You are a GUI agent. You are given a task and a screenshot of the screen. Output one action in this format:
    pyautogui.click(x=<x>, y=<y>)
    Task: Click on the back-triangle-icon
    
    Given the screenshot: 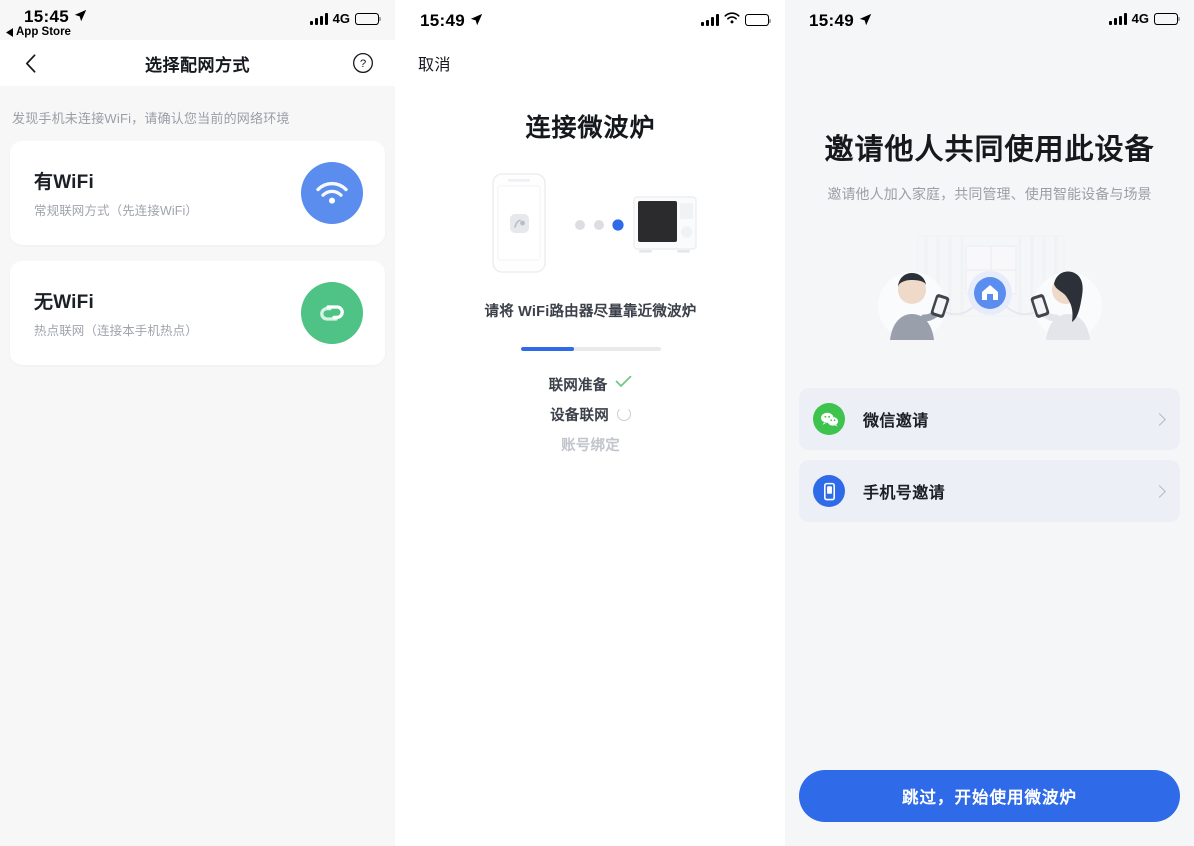 What is the action you would take?
    pyautogui.click(x=9, y=32)
    